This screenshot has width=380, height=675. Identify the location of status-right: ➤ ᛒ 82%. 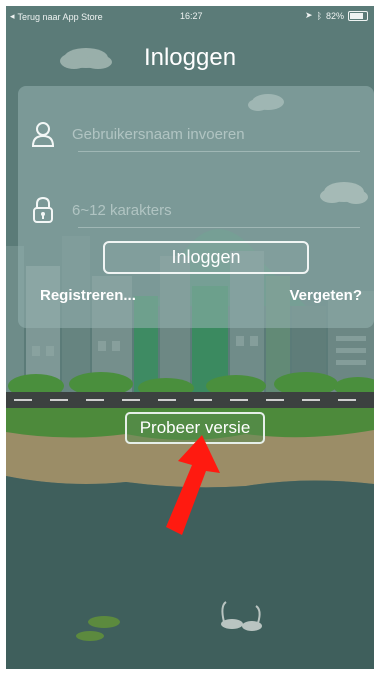
(336, 15).